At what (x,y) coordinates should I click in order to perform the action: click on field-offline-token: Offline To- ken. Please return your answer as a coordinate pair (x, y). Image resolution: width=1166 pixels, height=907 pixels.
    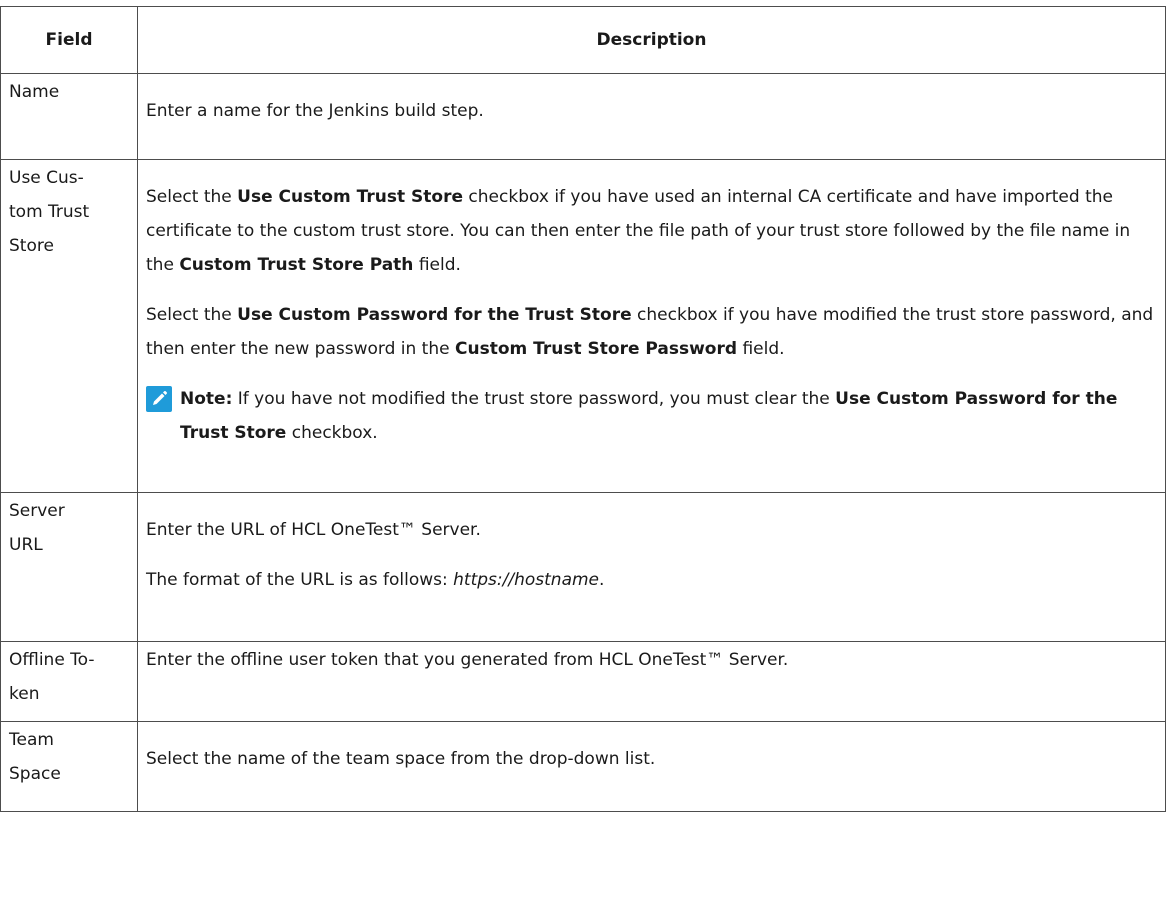
    Looking at the image, I should click on (69, 681).